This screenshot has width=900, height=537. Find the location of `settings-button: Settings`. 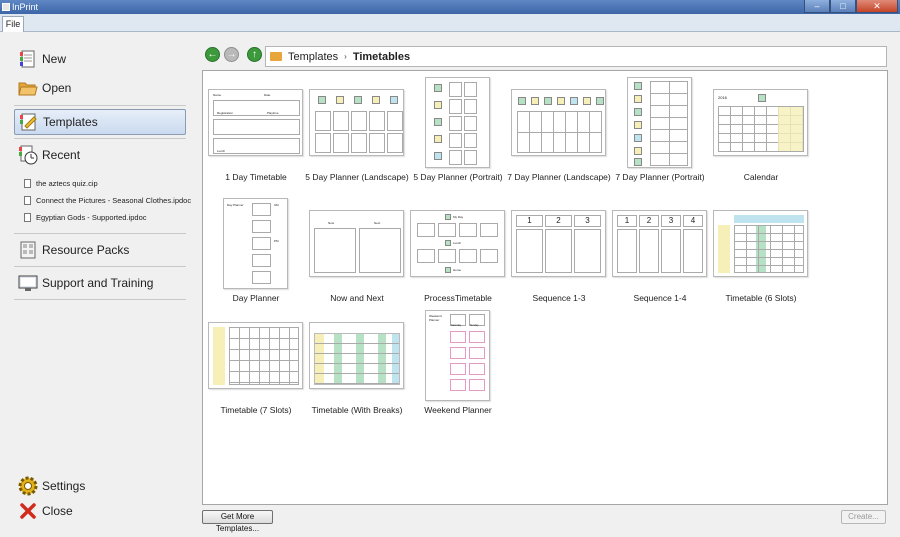

settings-button: Settings is located at coordinates (100, 486).